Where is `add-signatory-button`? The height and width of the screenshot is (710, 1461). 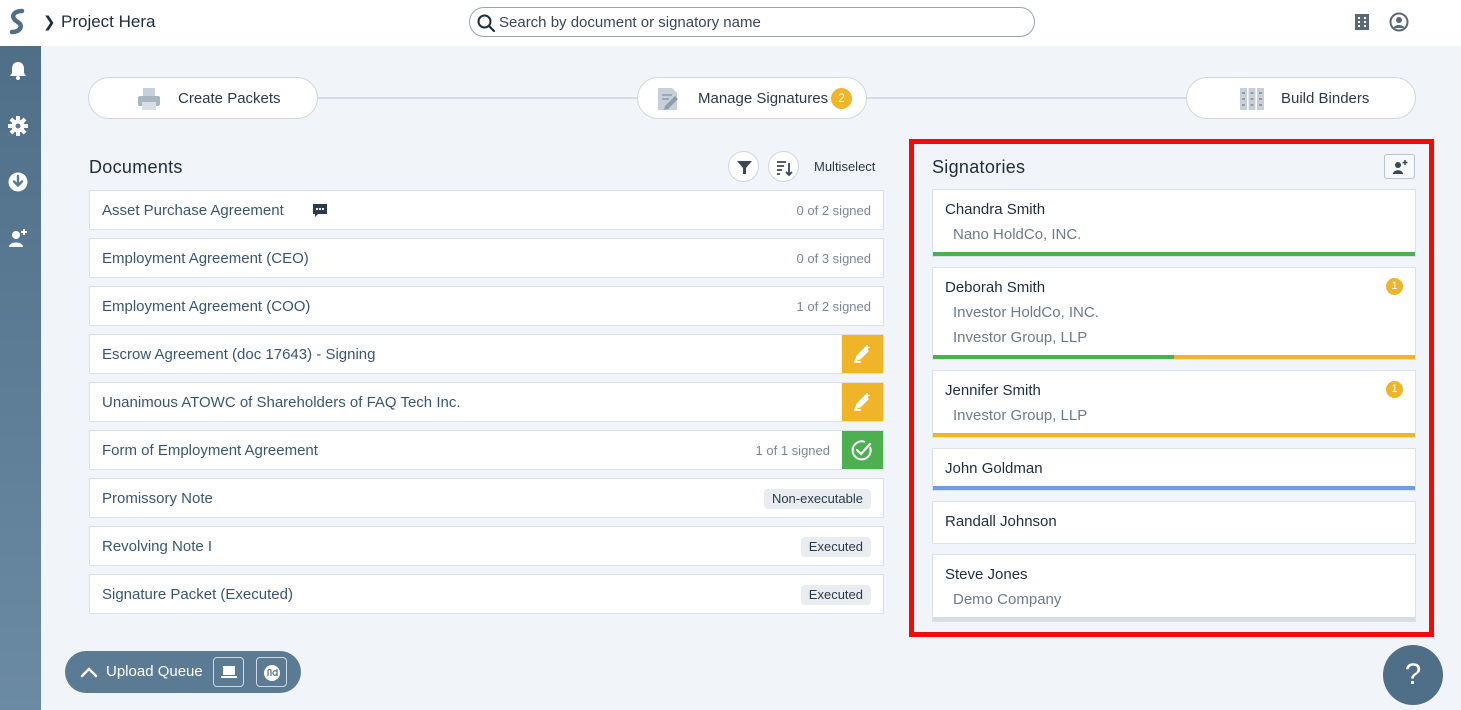
add-signatory-button is located at coordinates (1399, 166).